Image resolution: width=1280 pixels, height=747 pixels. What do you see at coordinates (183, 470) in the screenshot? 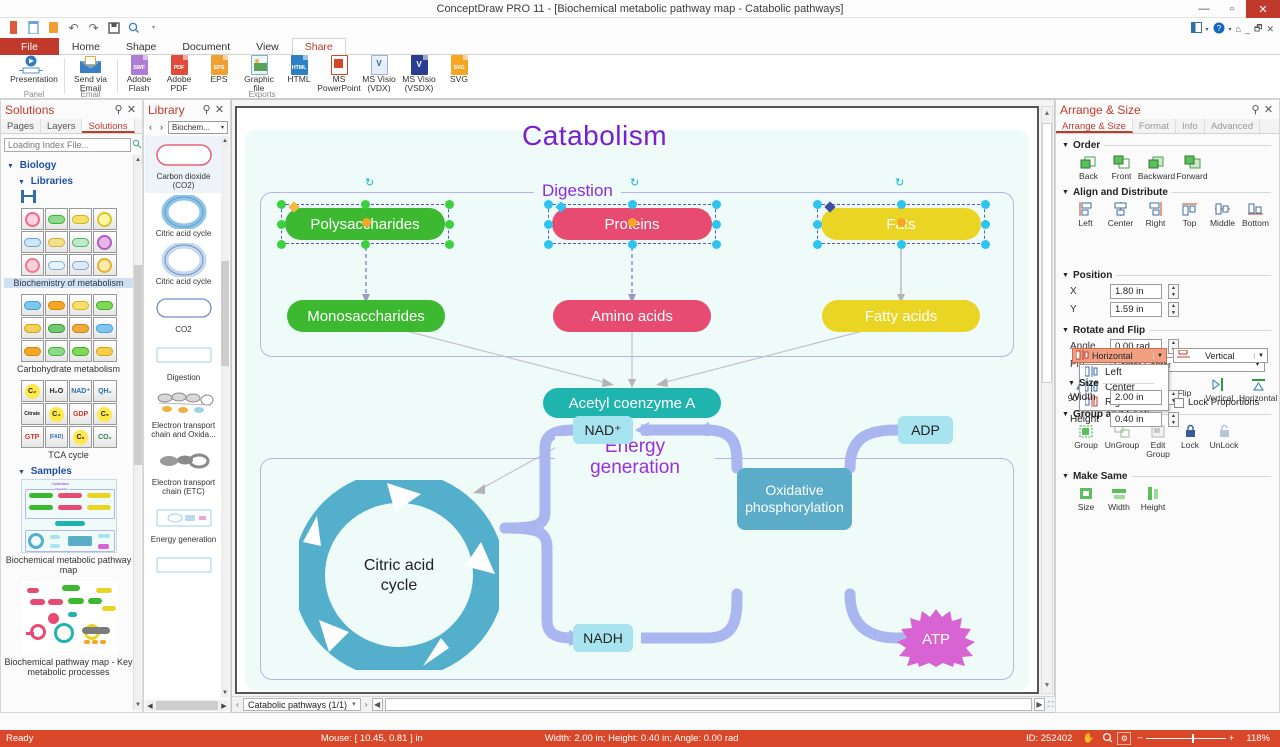
I see `library-item: Electron transport chain (ETC)` at bounding box center [183, 470].